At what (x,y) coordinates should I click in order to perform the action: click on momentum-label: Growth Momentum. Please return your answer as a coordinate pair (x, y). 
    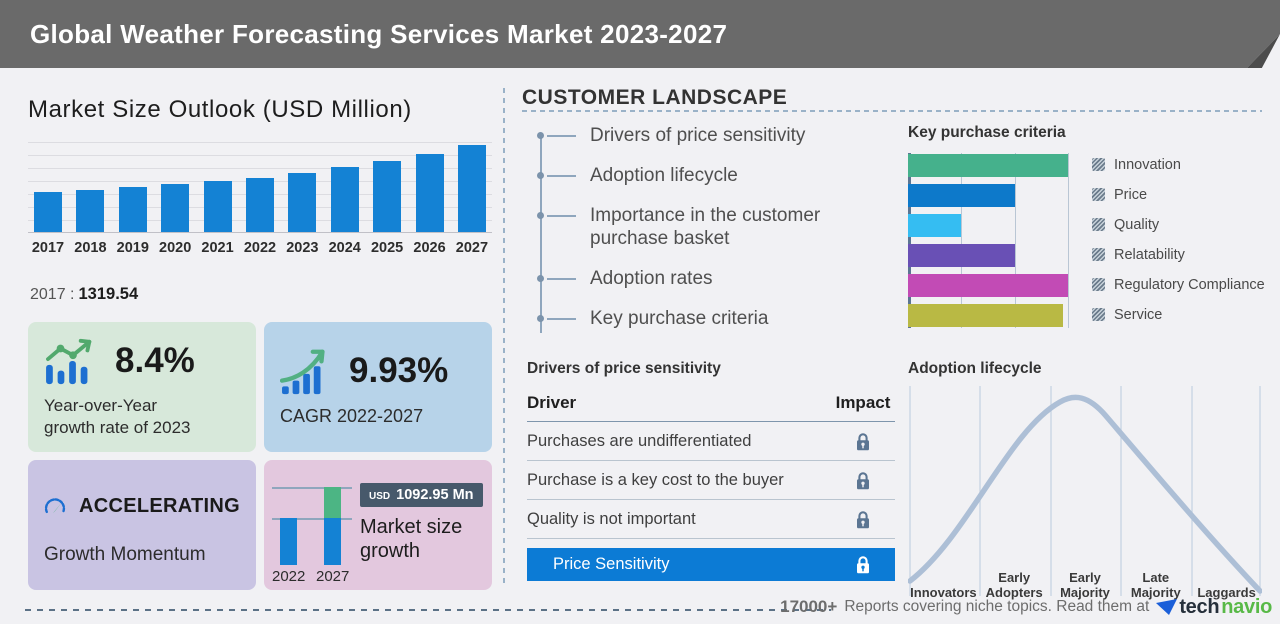
    Looking at the image, I should click on (125, 555).